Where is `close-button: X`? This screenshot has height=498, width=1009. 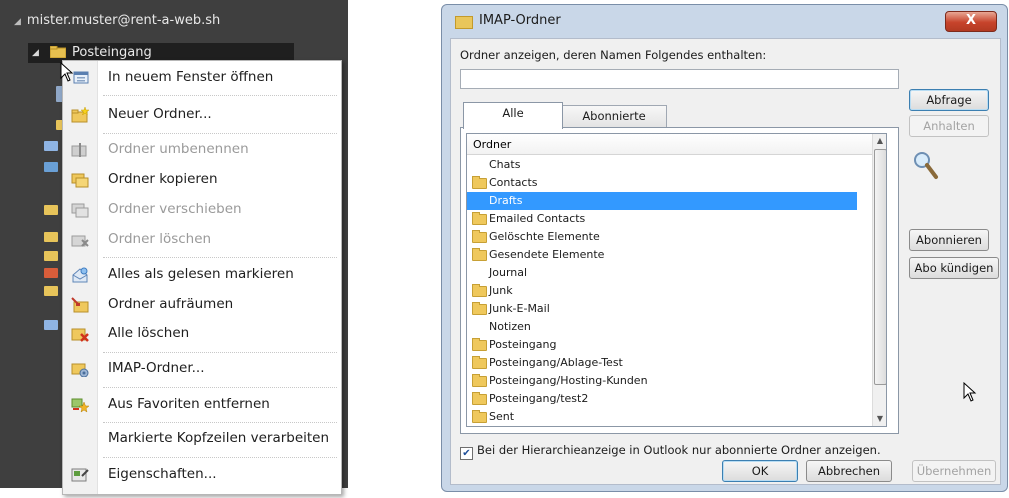 close-button: X is located at coordinates (971, 21).